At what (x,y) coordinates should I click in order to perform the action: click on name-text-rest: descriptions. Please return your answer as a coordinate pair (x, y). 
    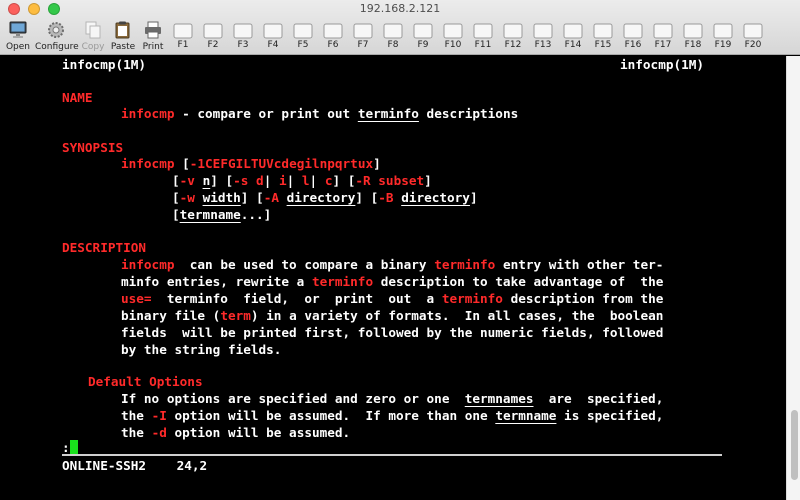
    Looking at the image, I should click on (468, 113).